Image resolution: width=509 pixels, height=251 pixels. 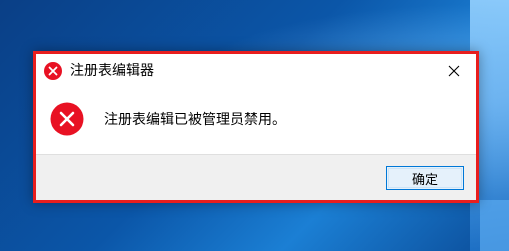 I want to click on close-button, so click(x=454, y=71).